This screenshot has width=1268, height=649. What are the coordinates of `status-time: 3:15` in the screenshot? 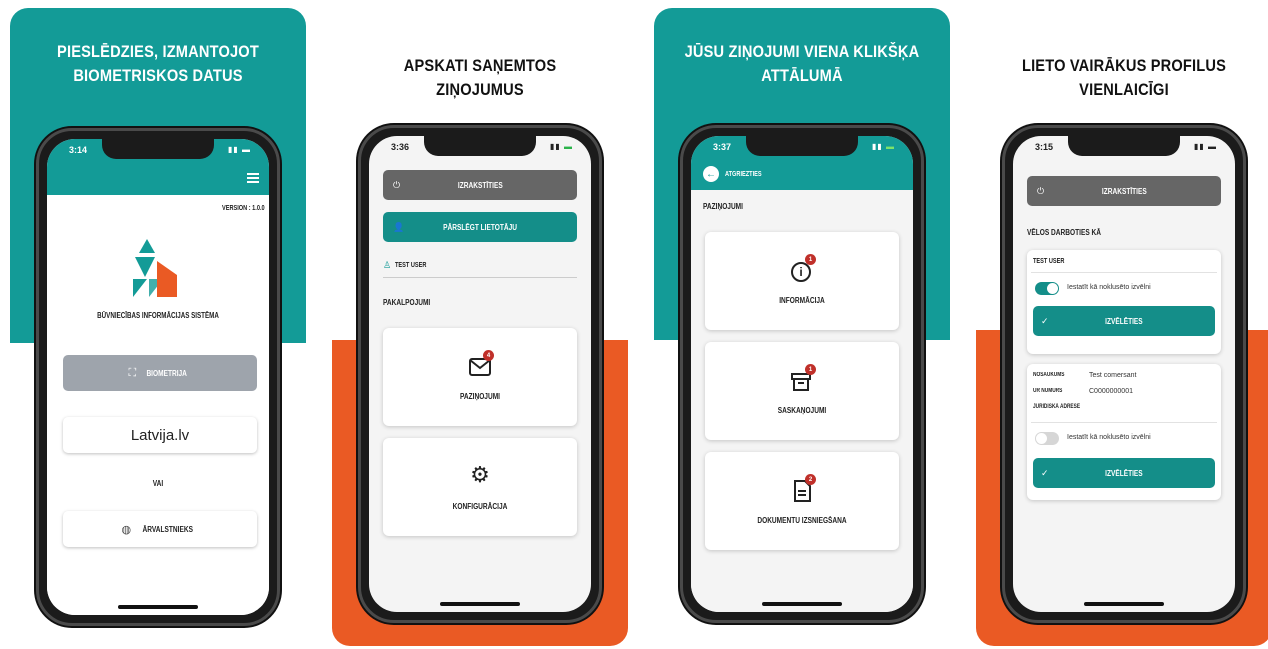 It's located at (1044, 147).